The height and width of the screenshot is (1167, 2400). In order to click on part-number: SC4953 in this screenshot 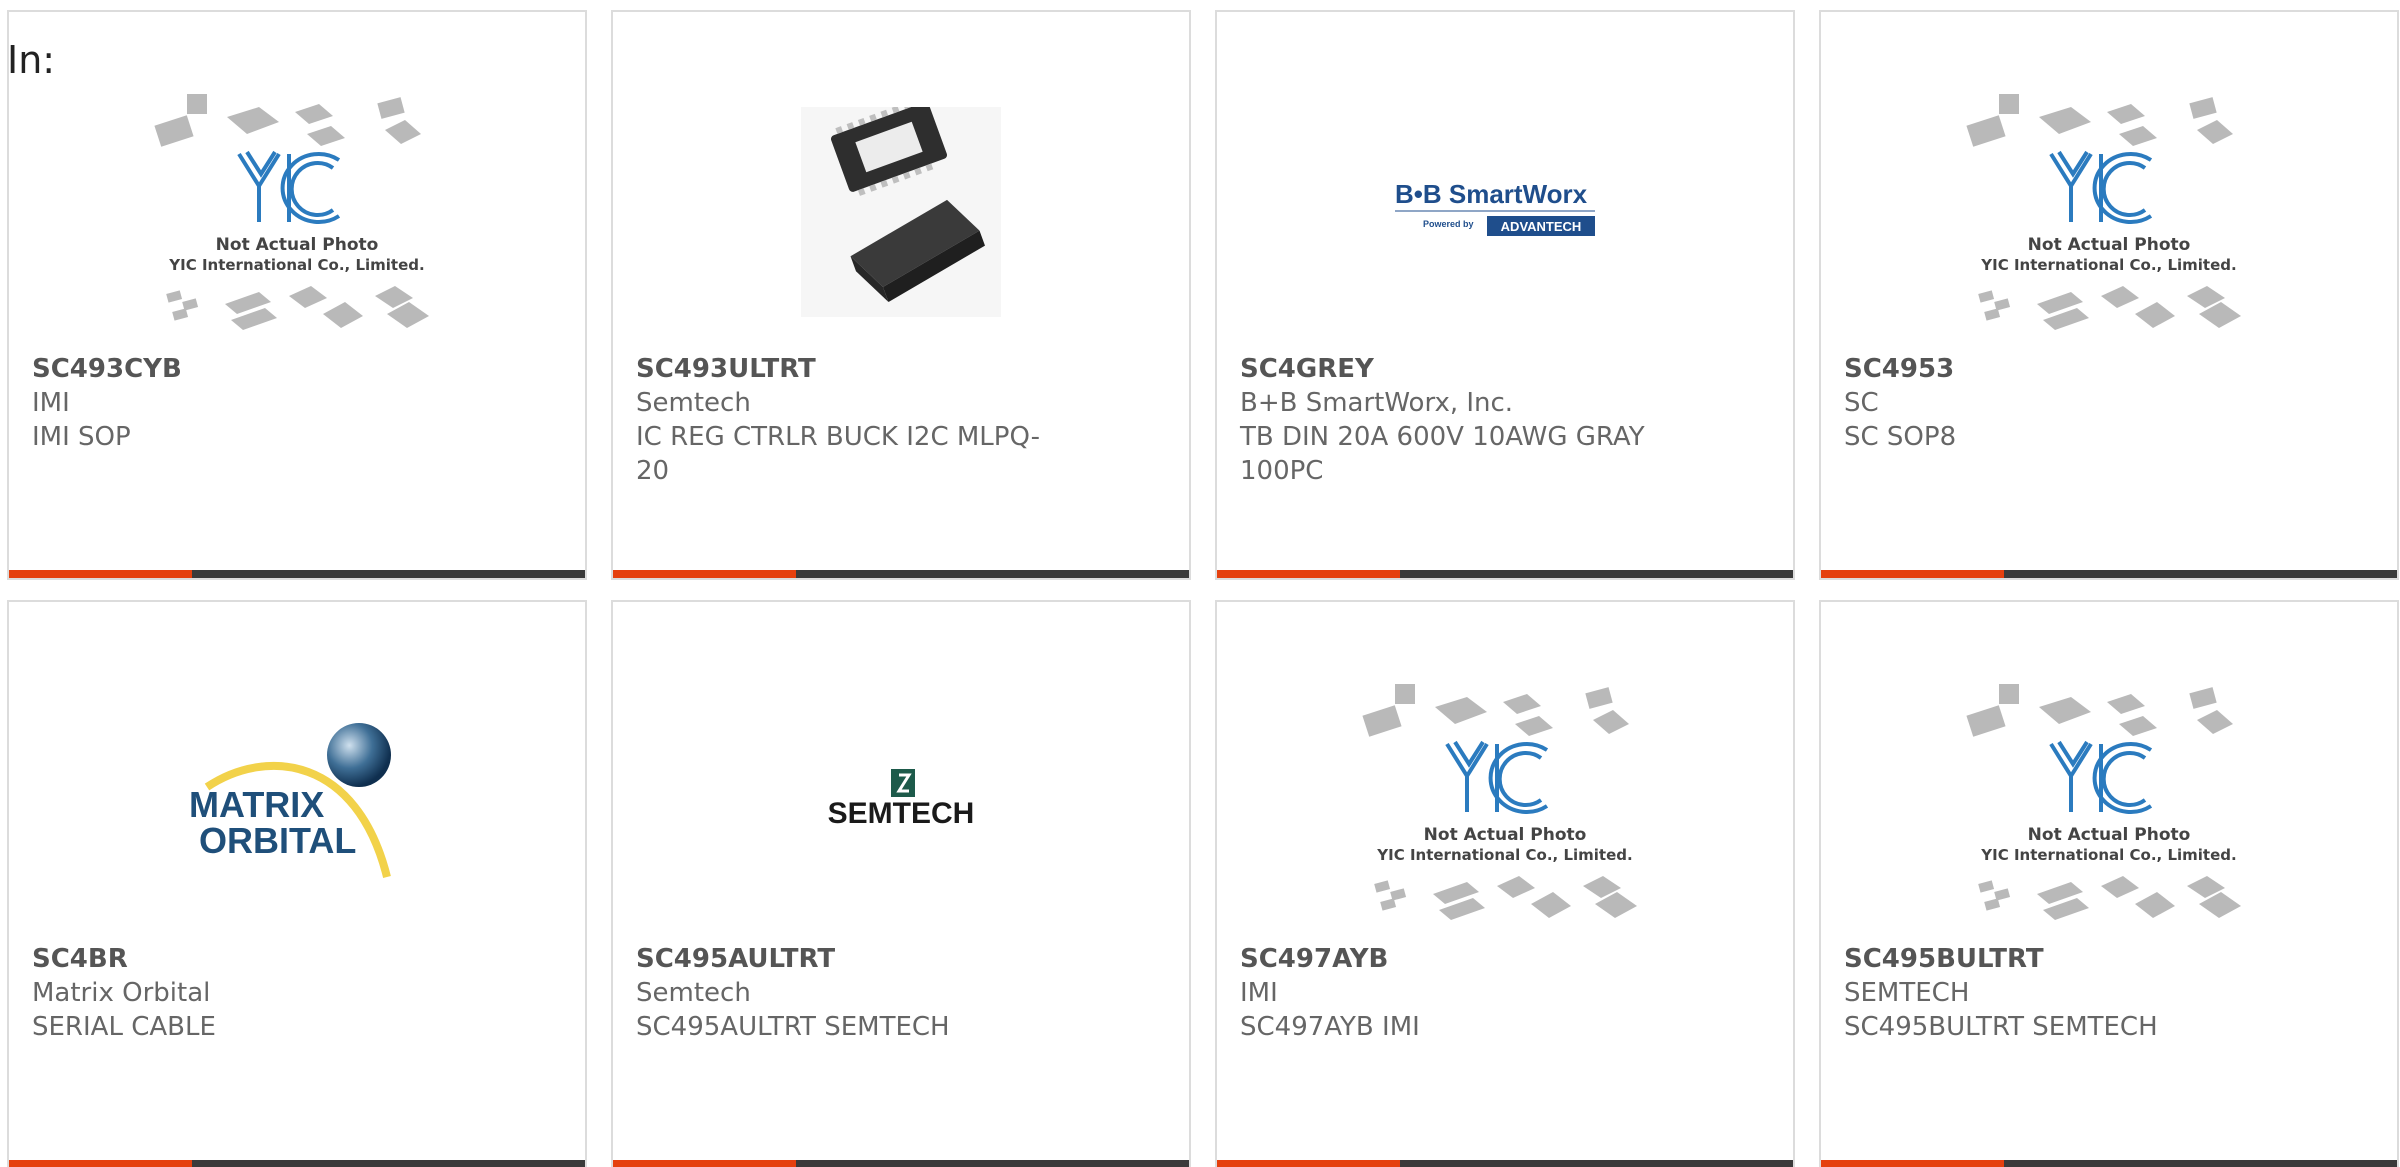, I will do `click(2104, 369)`.